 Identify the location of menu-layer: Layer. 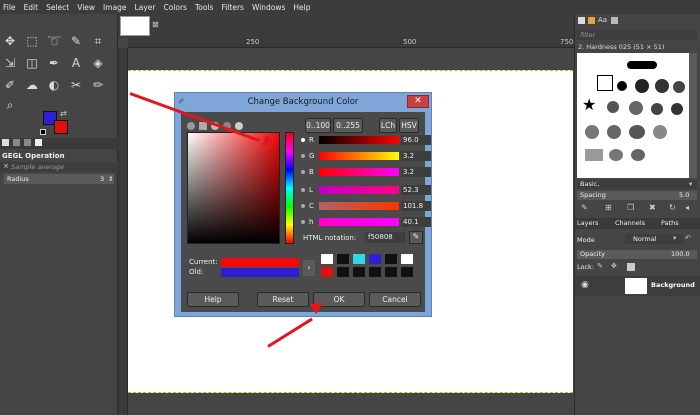
(145, 7).